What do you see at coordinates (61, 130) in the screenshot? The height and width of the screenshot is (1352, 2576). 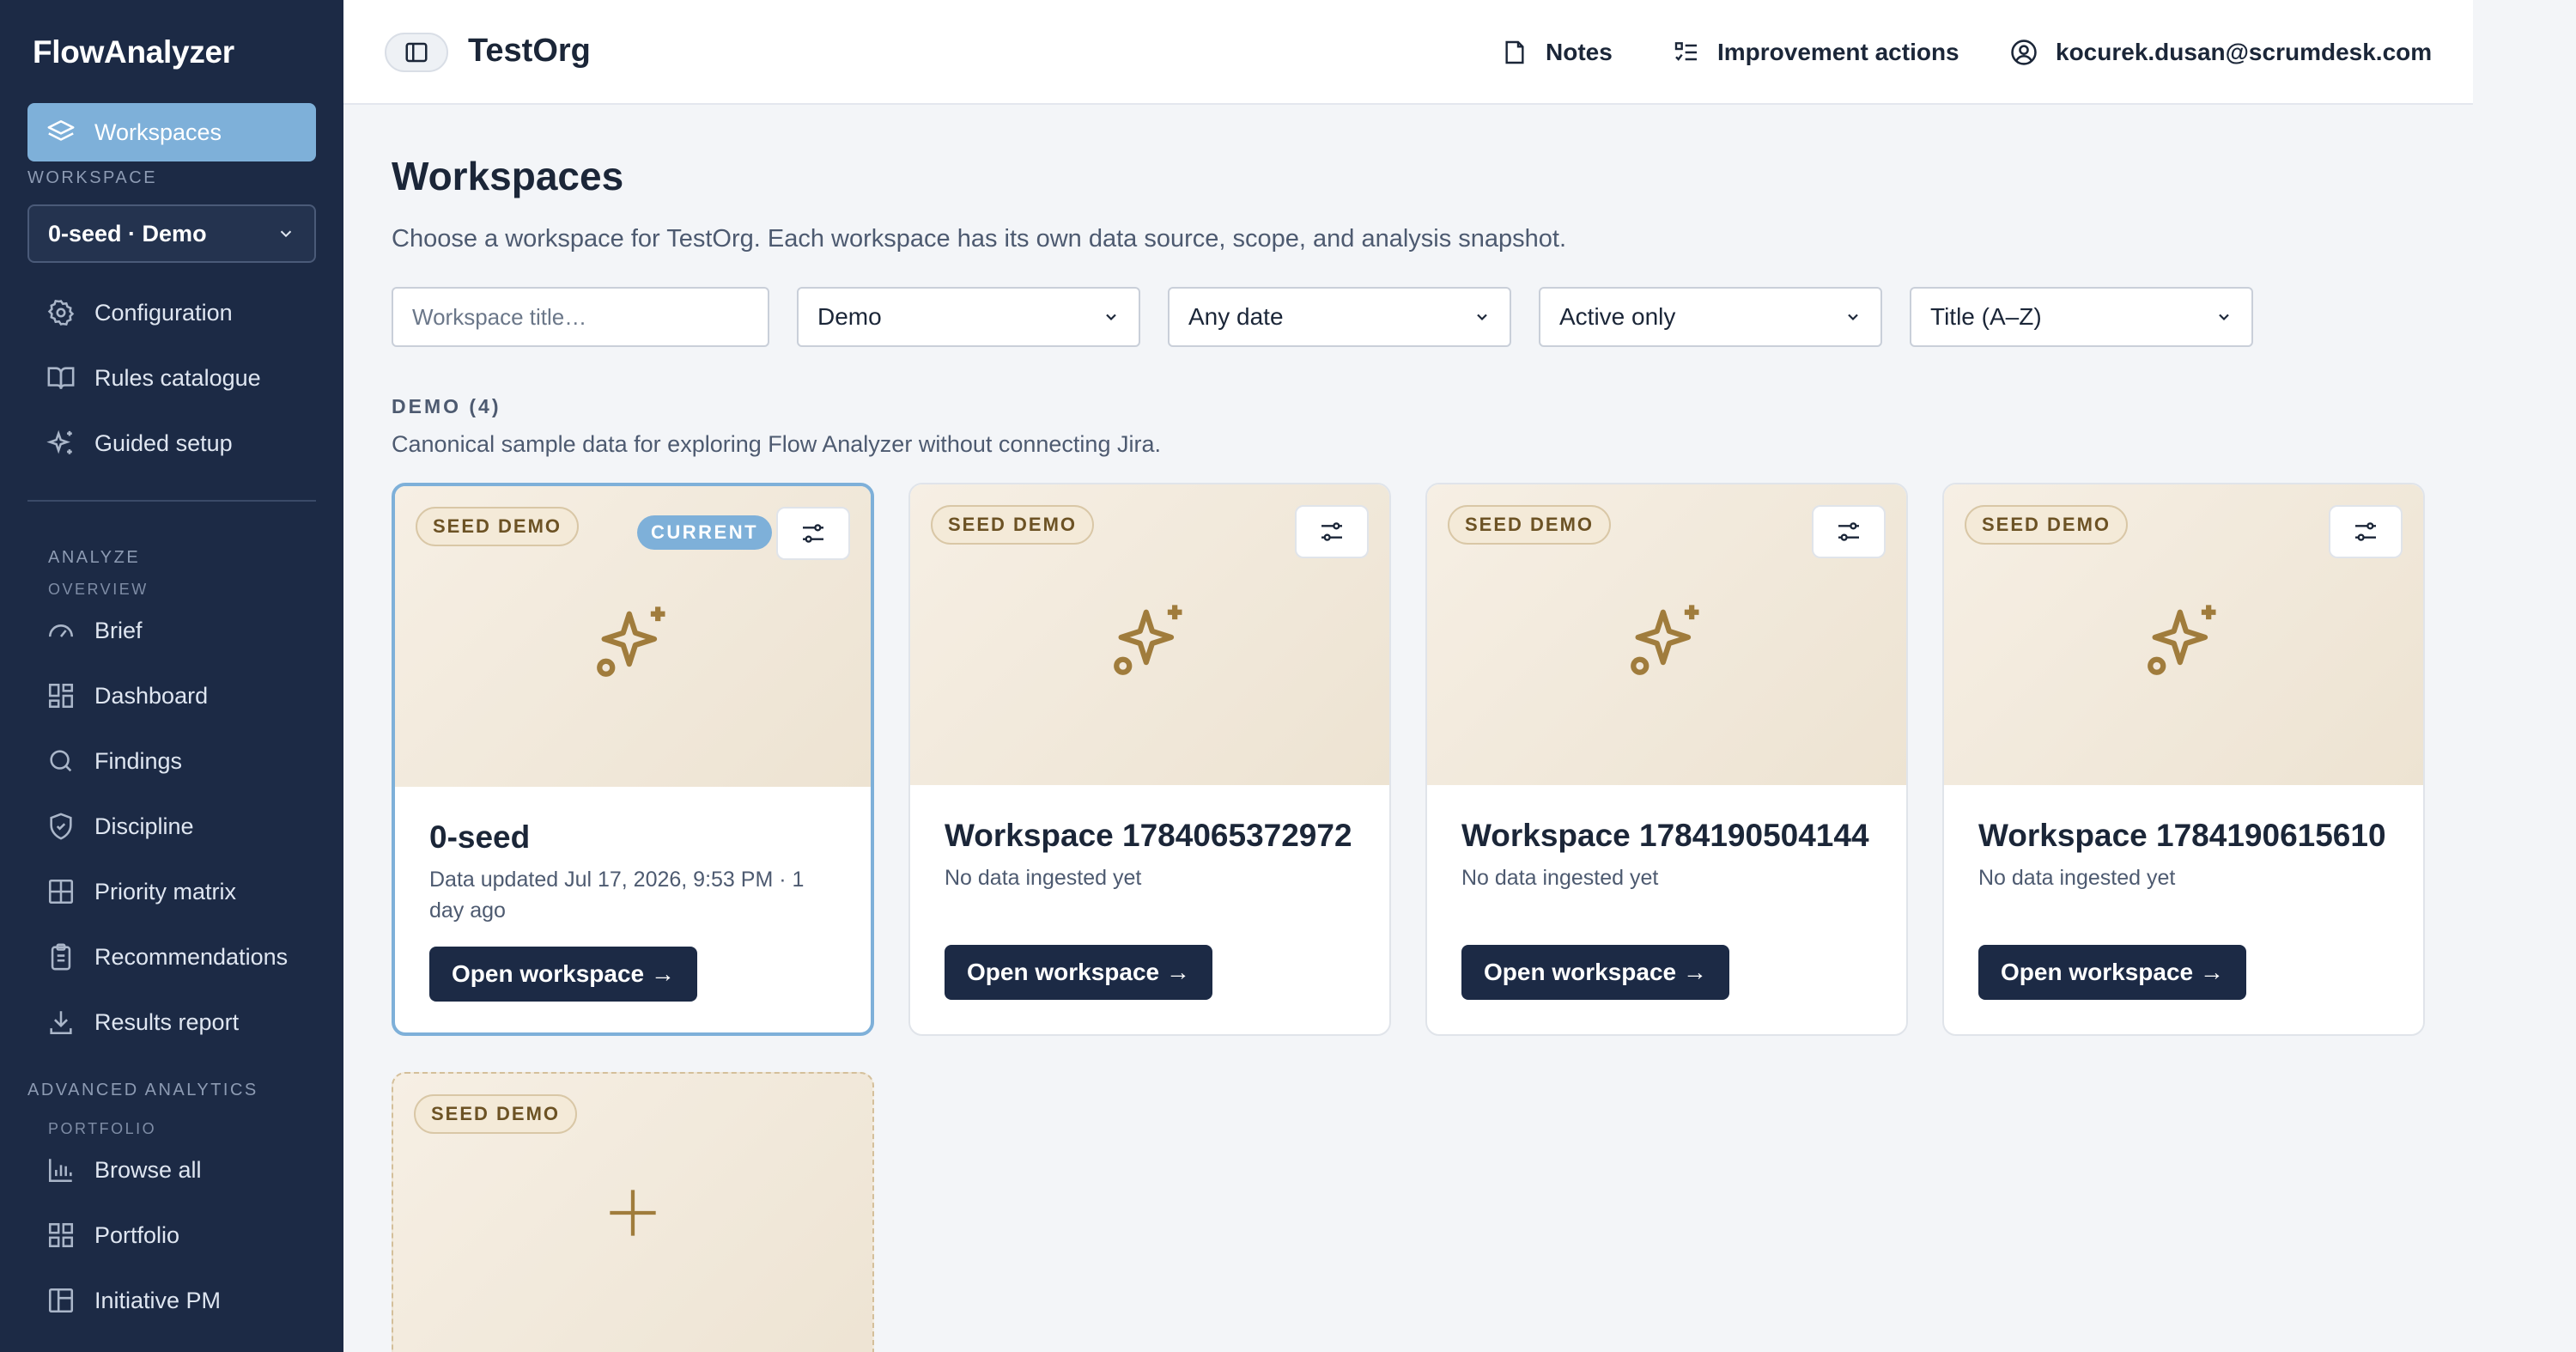 I see `layers-icon` at bounding box center [61, 130].